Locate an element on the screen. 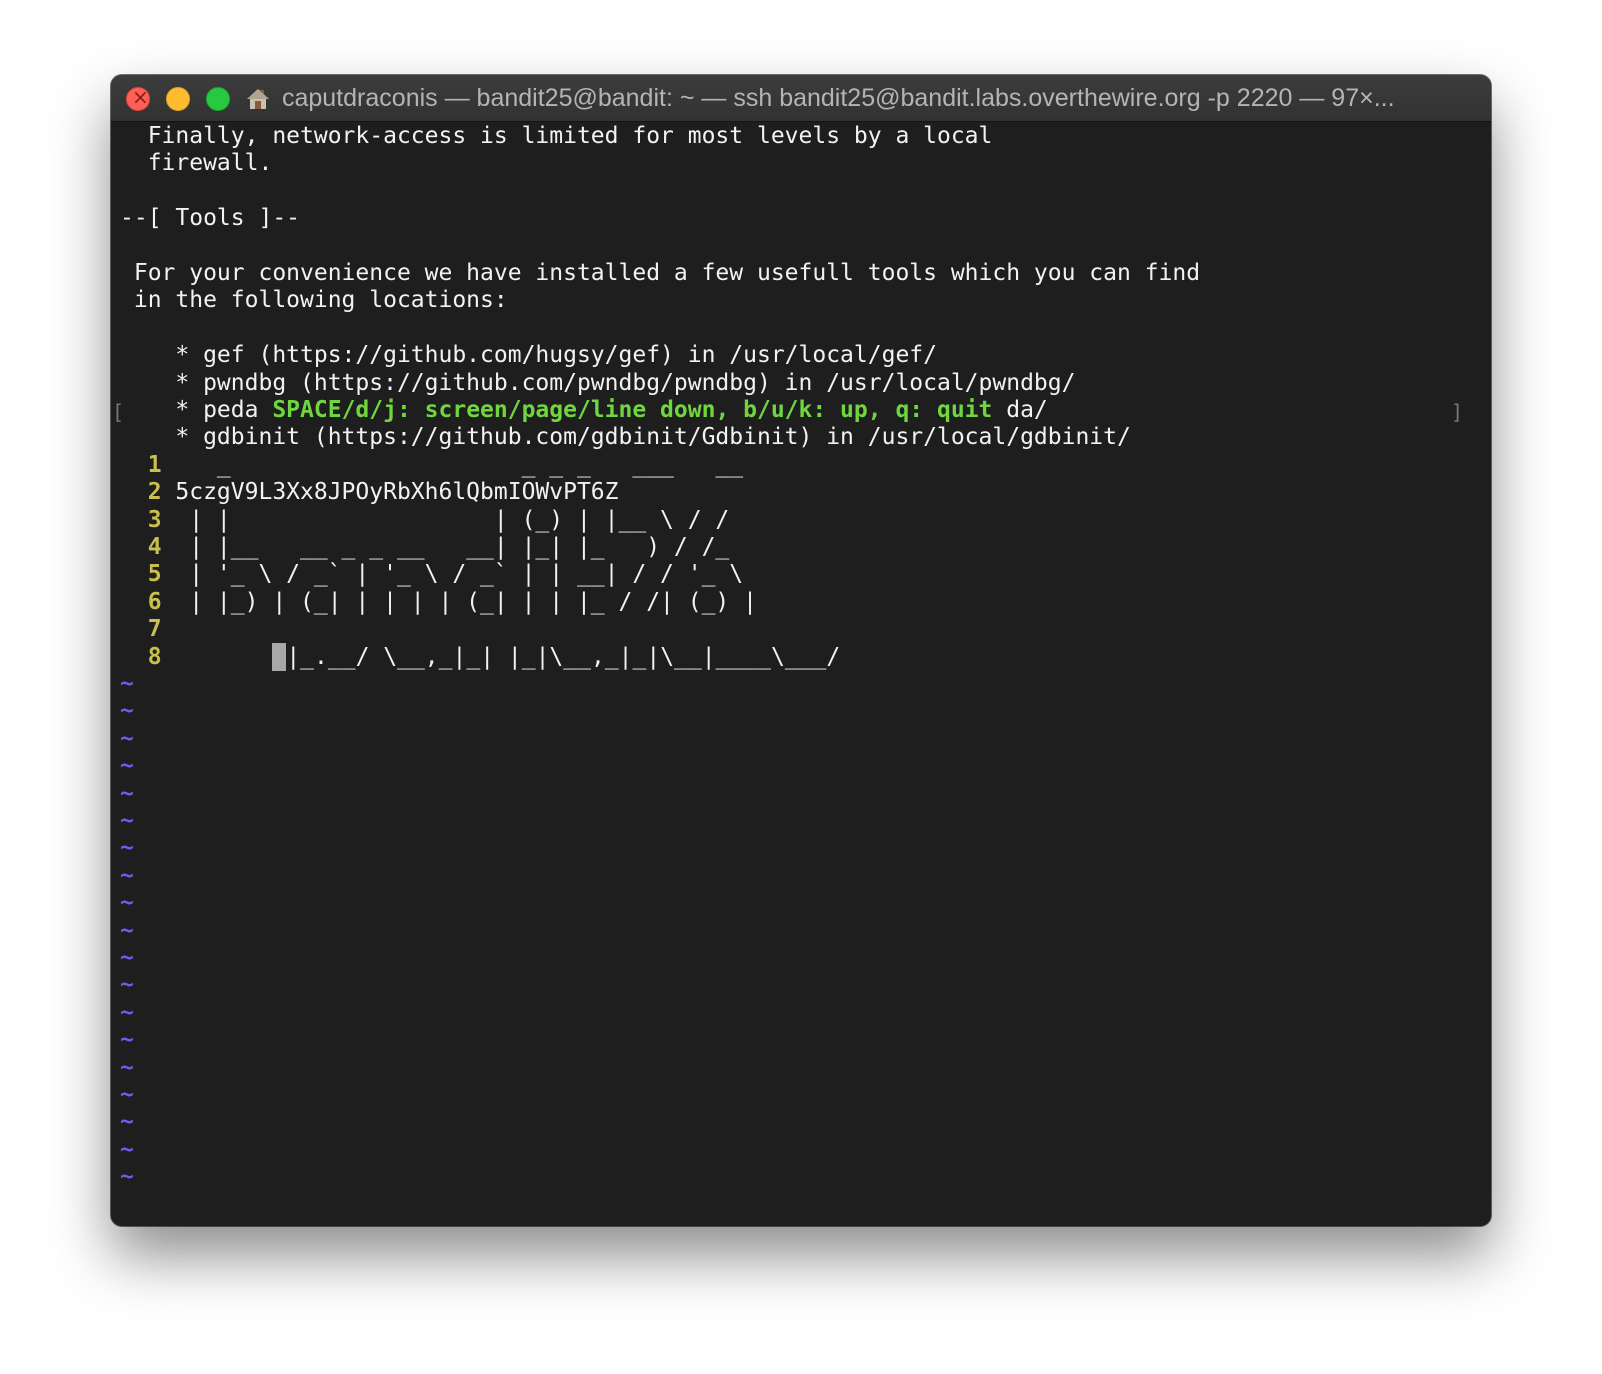 The image size is (1602, 1374). line-number: 4 is located at coordinates (148, 547).